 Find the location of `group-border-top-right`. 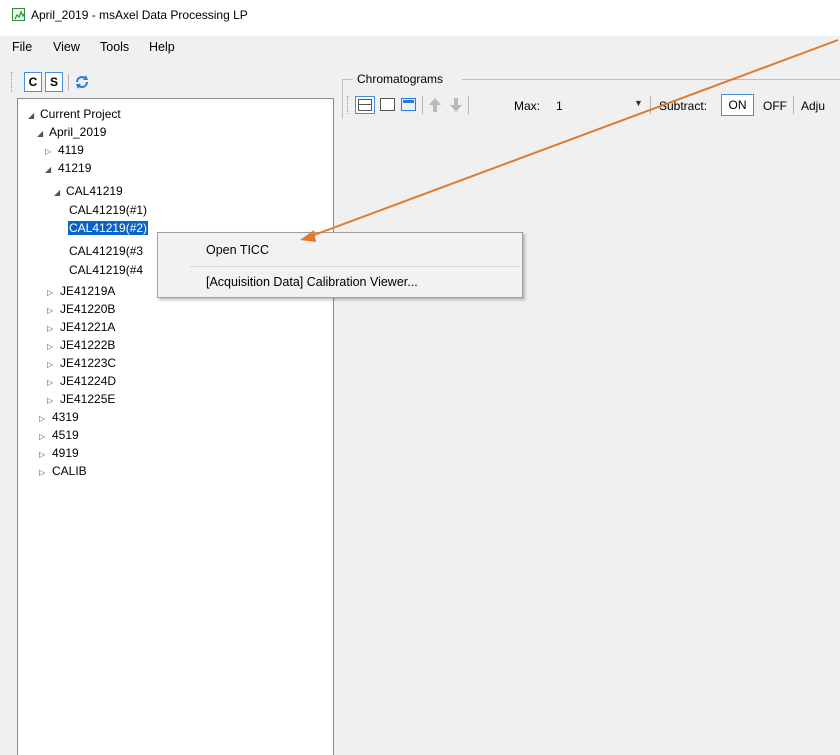

group-border-top-right is located at coordinates (651, 79).